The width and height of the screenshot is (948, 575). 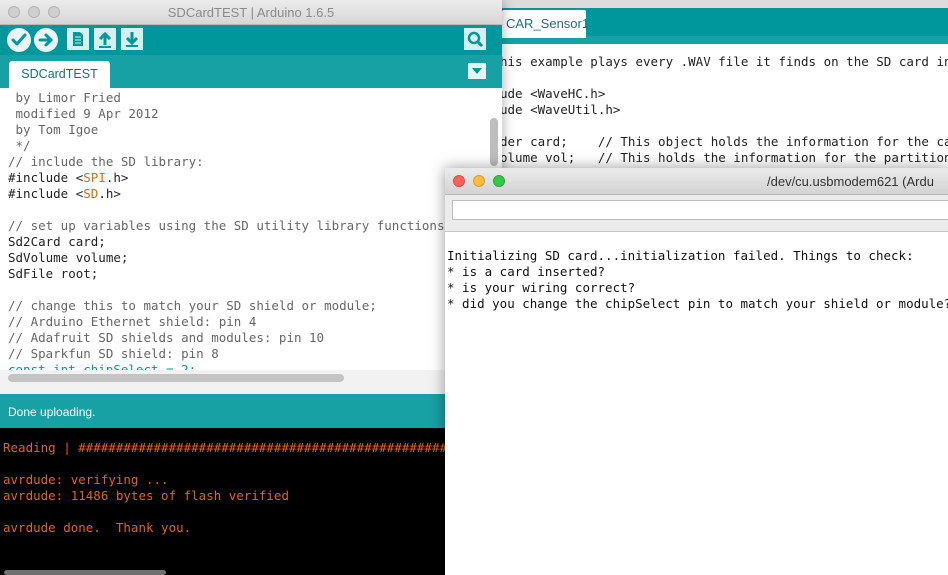 What do you see at coordinates (850, 181) in the screenshot?
I see `serial-window-title: /dev/cu.usbmodem621 (Ardu` at bounding box center [850, 181].